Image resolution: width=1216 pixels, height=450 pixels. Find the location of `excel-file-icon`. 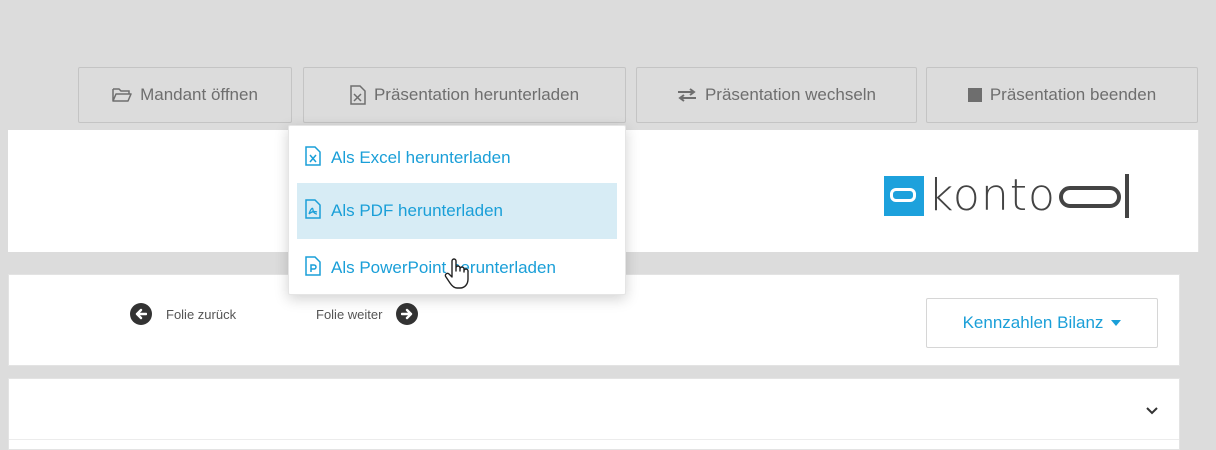

excel-file-icon is located at coordinates (313, 158).